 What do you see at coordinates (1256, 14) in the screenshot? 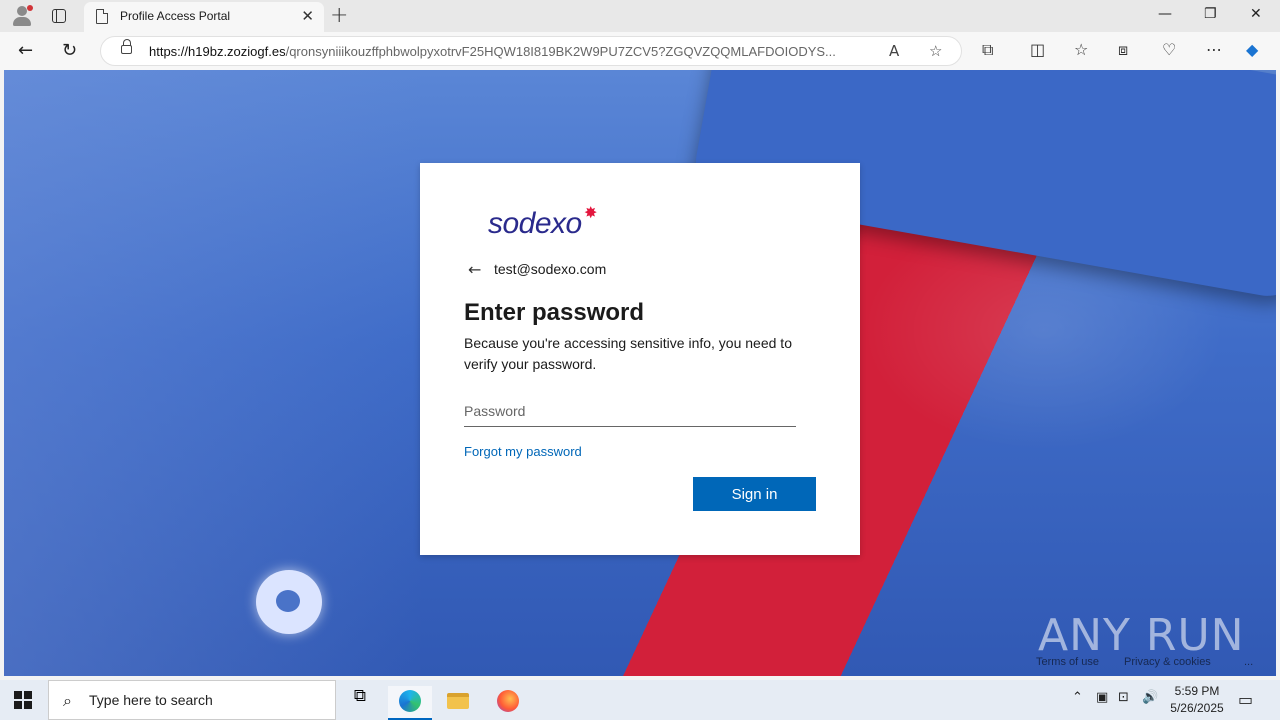
I see `close-icon: ✕` at bounding box center [1256, 14].